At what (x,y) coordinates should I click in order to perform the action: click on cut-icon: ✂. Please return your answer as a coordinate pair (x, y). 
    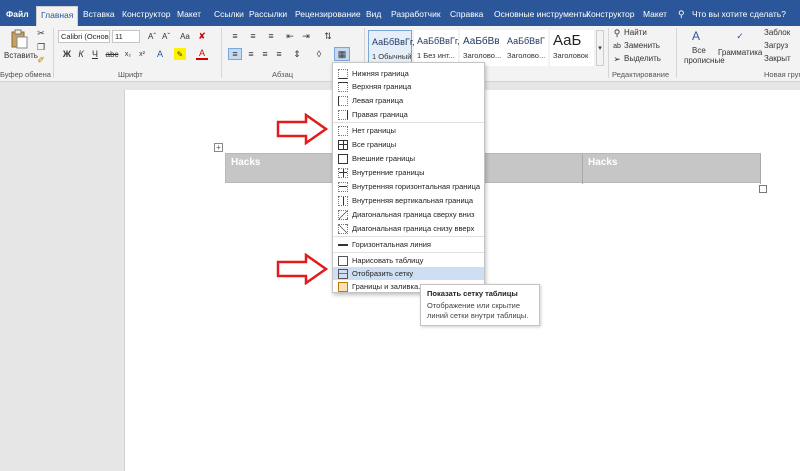
    Looking at the image, I should click on (41, 33).